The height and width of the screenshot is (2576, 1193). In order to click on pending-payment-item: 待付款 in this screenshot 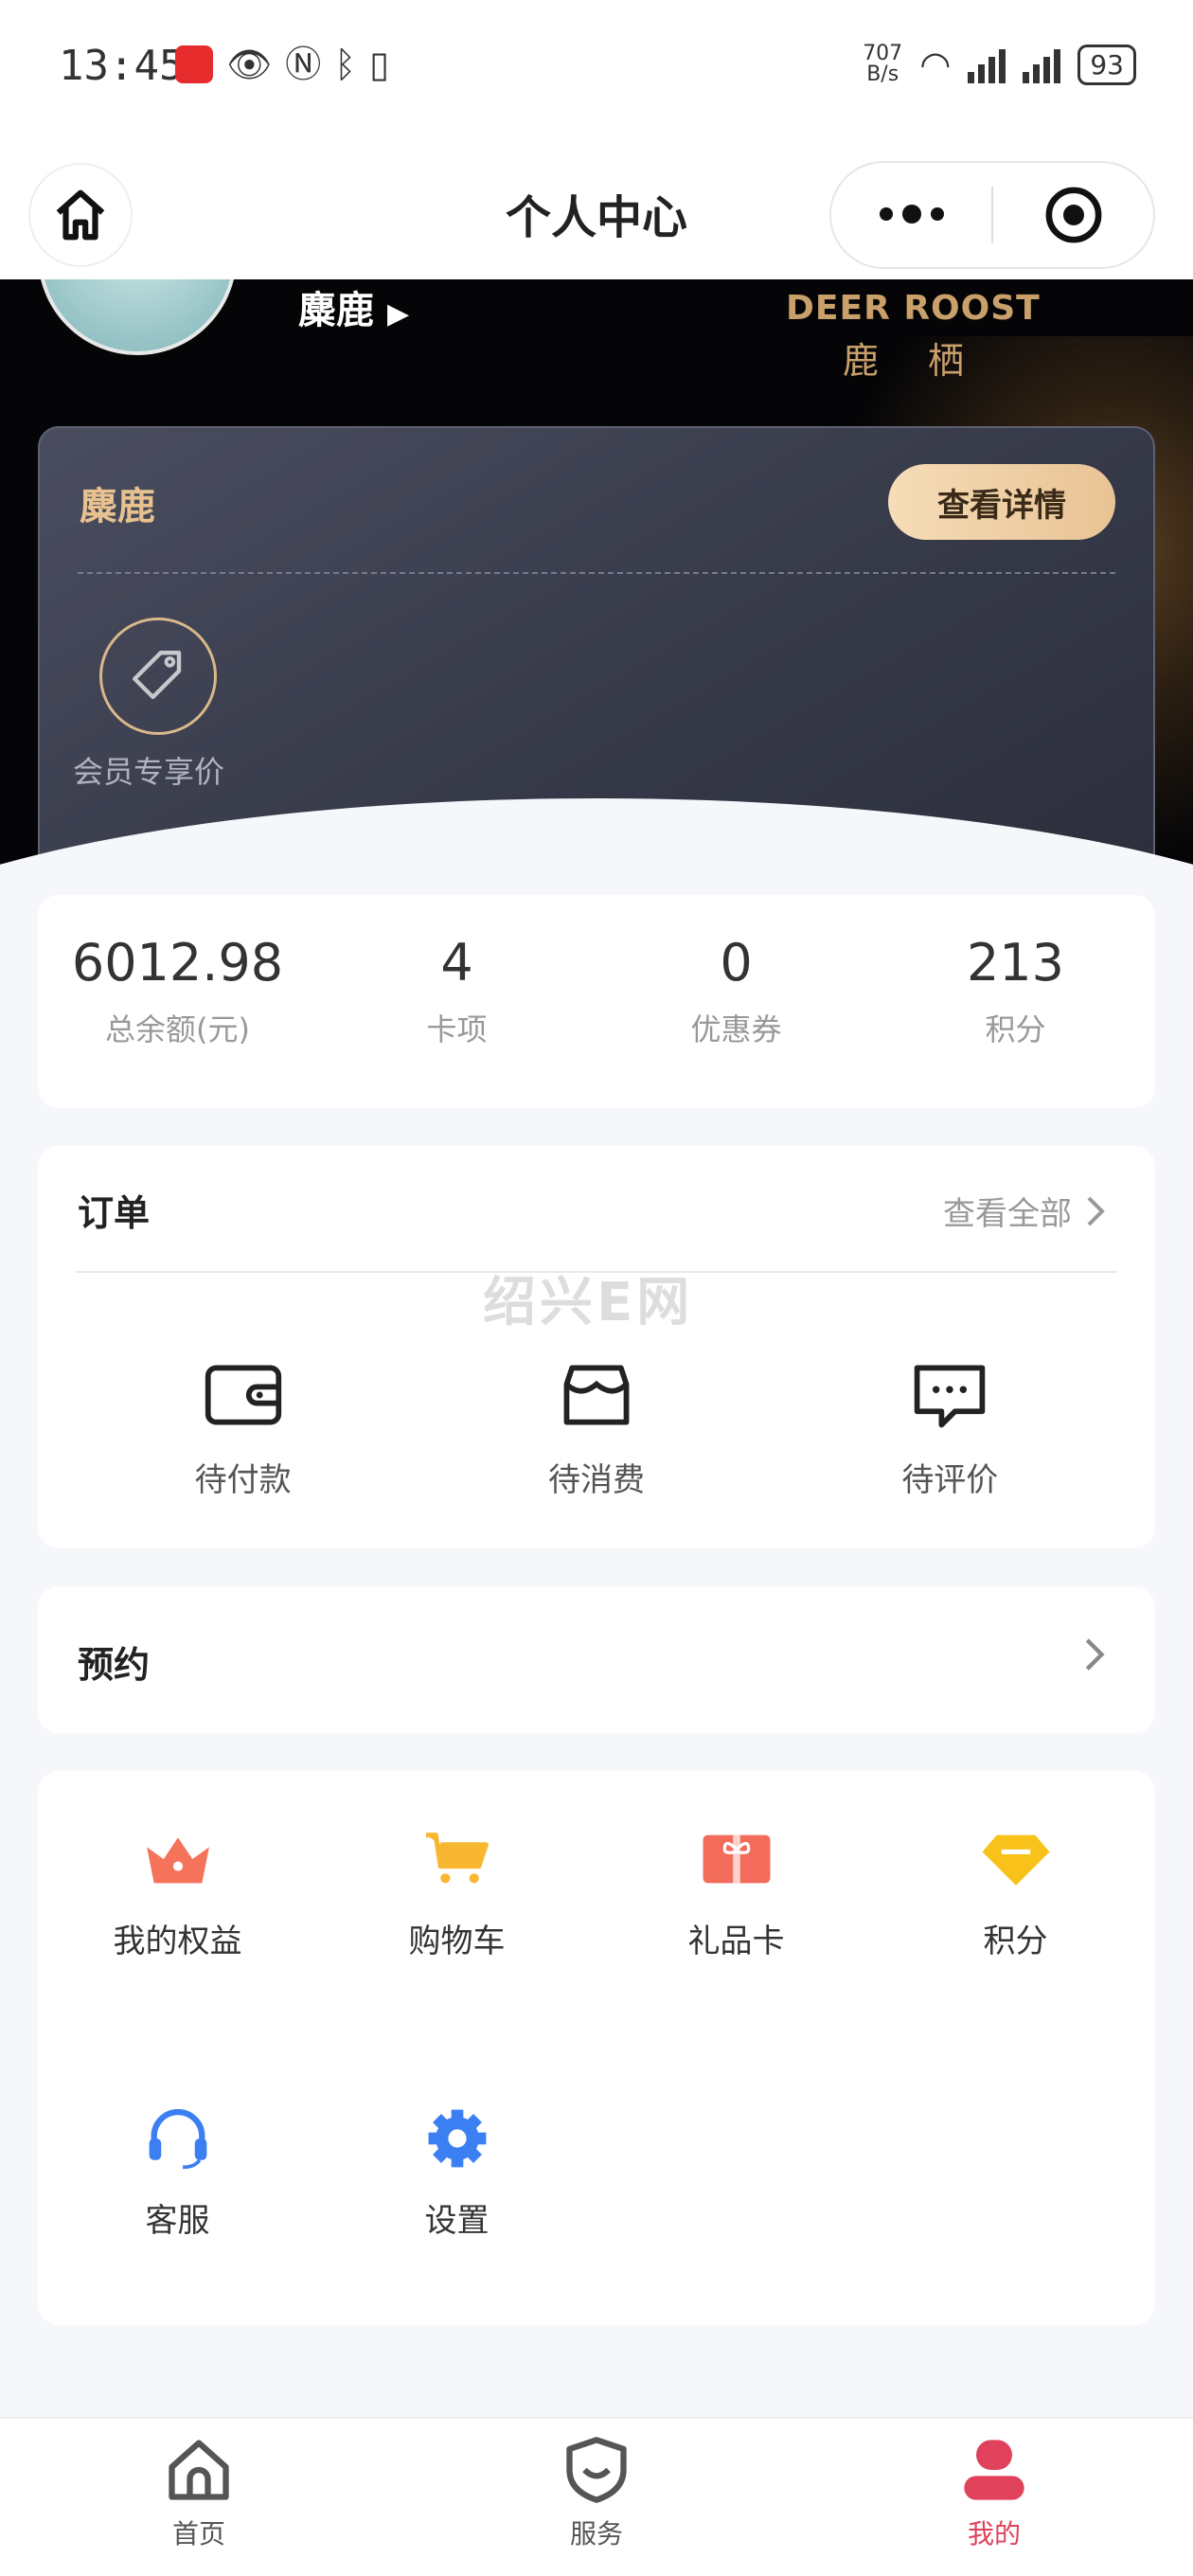, I will do `click(243, 1429)`.